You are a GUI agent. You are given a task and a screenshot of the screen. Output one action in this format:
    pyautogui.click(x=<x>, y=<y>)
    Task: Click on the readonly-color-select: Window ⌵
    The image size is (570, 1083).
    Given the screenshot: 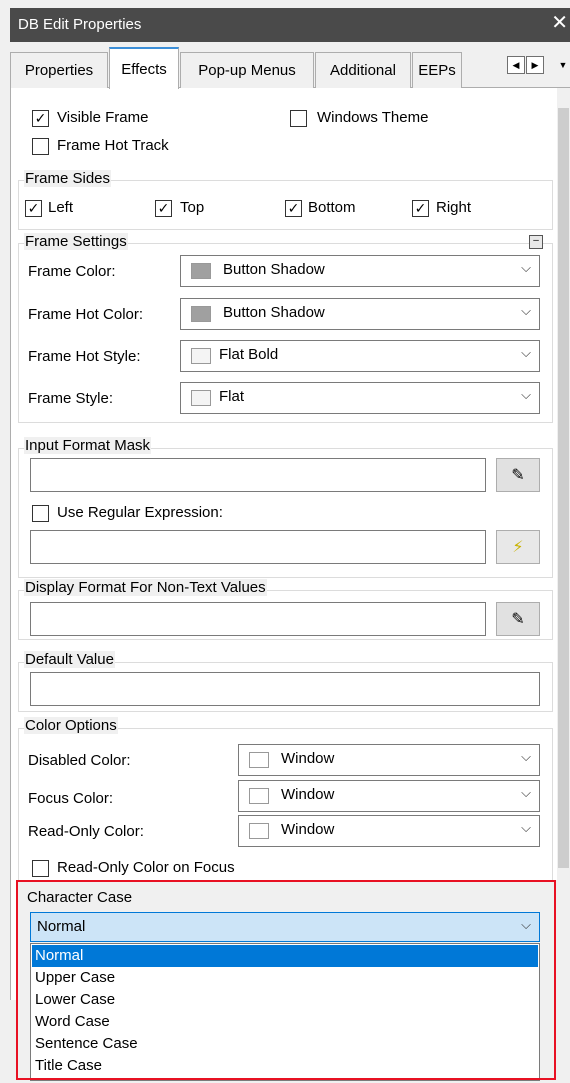 What is the action you would take?
    pyautogui.click(x=389, y=831)
    